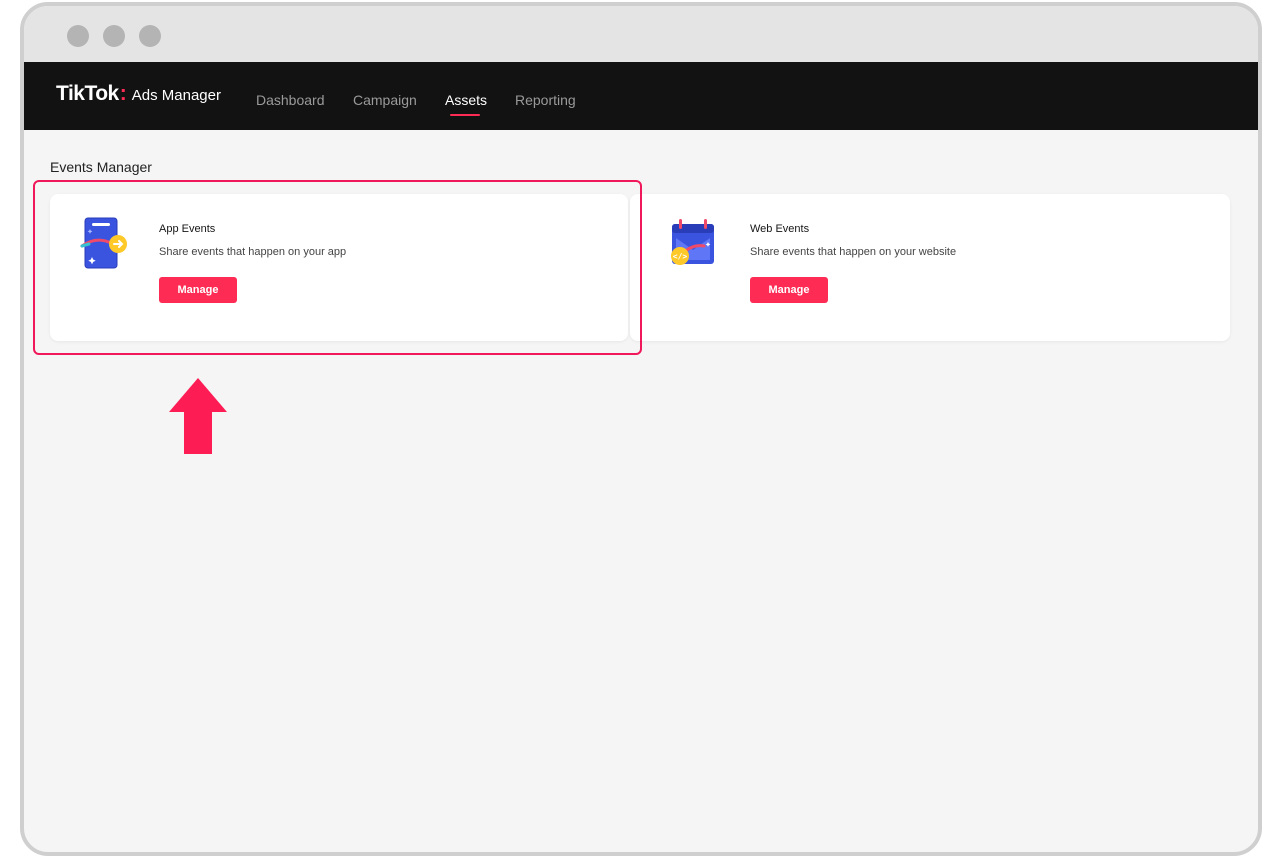  I want to click on brand-logo: TikTok : Ads Manager, so click(138, 94).